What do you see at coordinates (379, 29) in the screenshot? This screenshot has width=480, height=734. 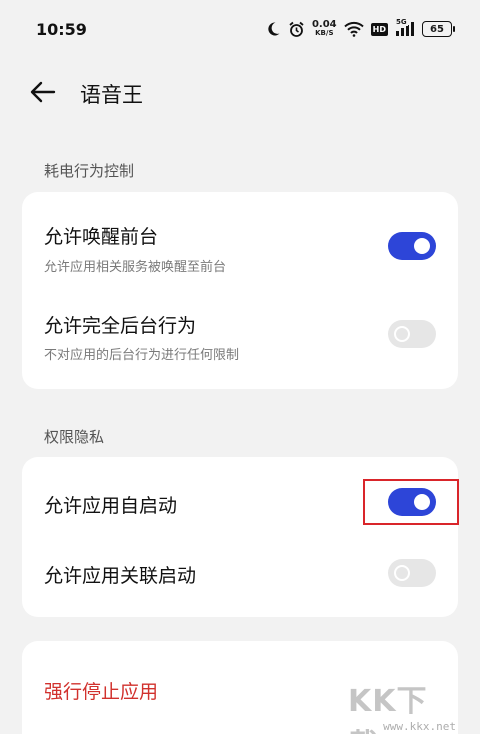 I see `hd-badge: HD` at bounding box center [379, 29].